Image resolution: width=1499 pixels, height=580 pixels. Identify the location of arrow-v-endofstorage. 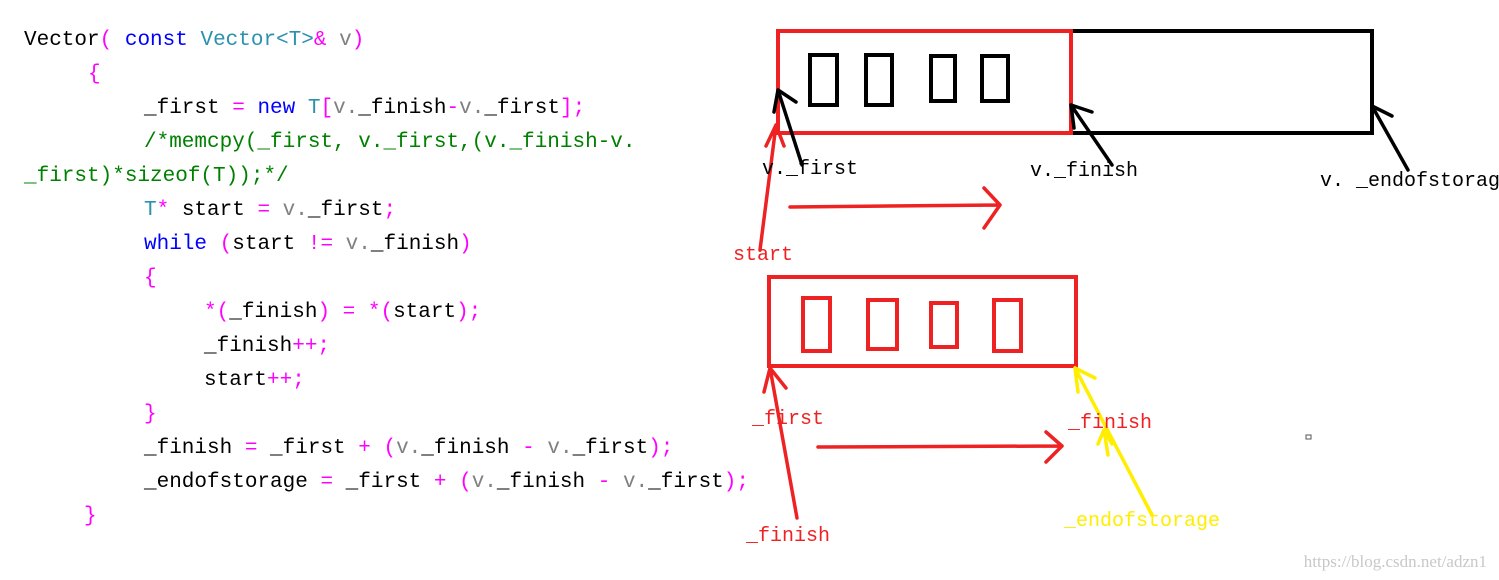
(1390, 138).